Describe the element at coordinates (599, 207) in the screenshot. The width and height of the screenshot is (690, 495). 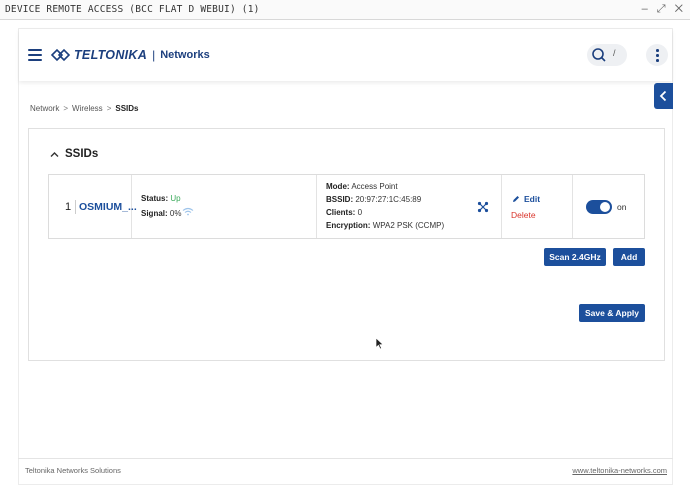
I see `enable-toggle` at that location.